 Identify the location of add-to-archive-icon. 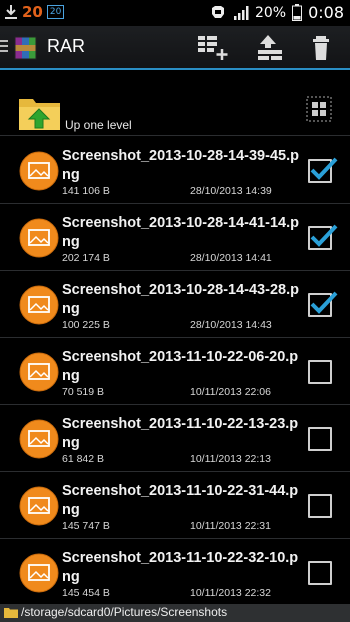
(212, 48).